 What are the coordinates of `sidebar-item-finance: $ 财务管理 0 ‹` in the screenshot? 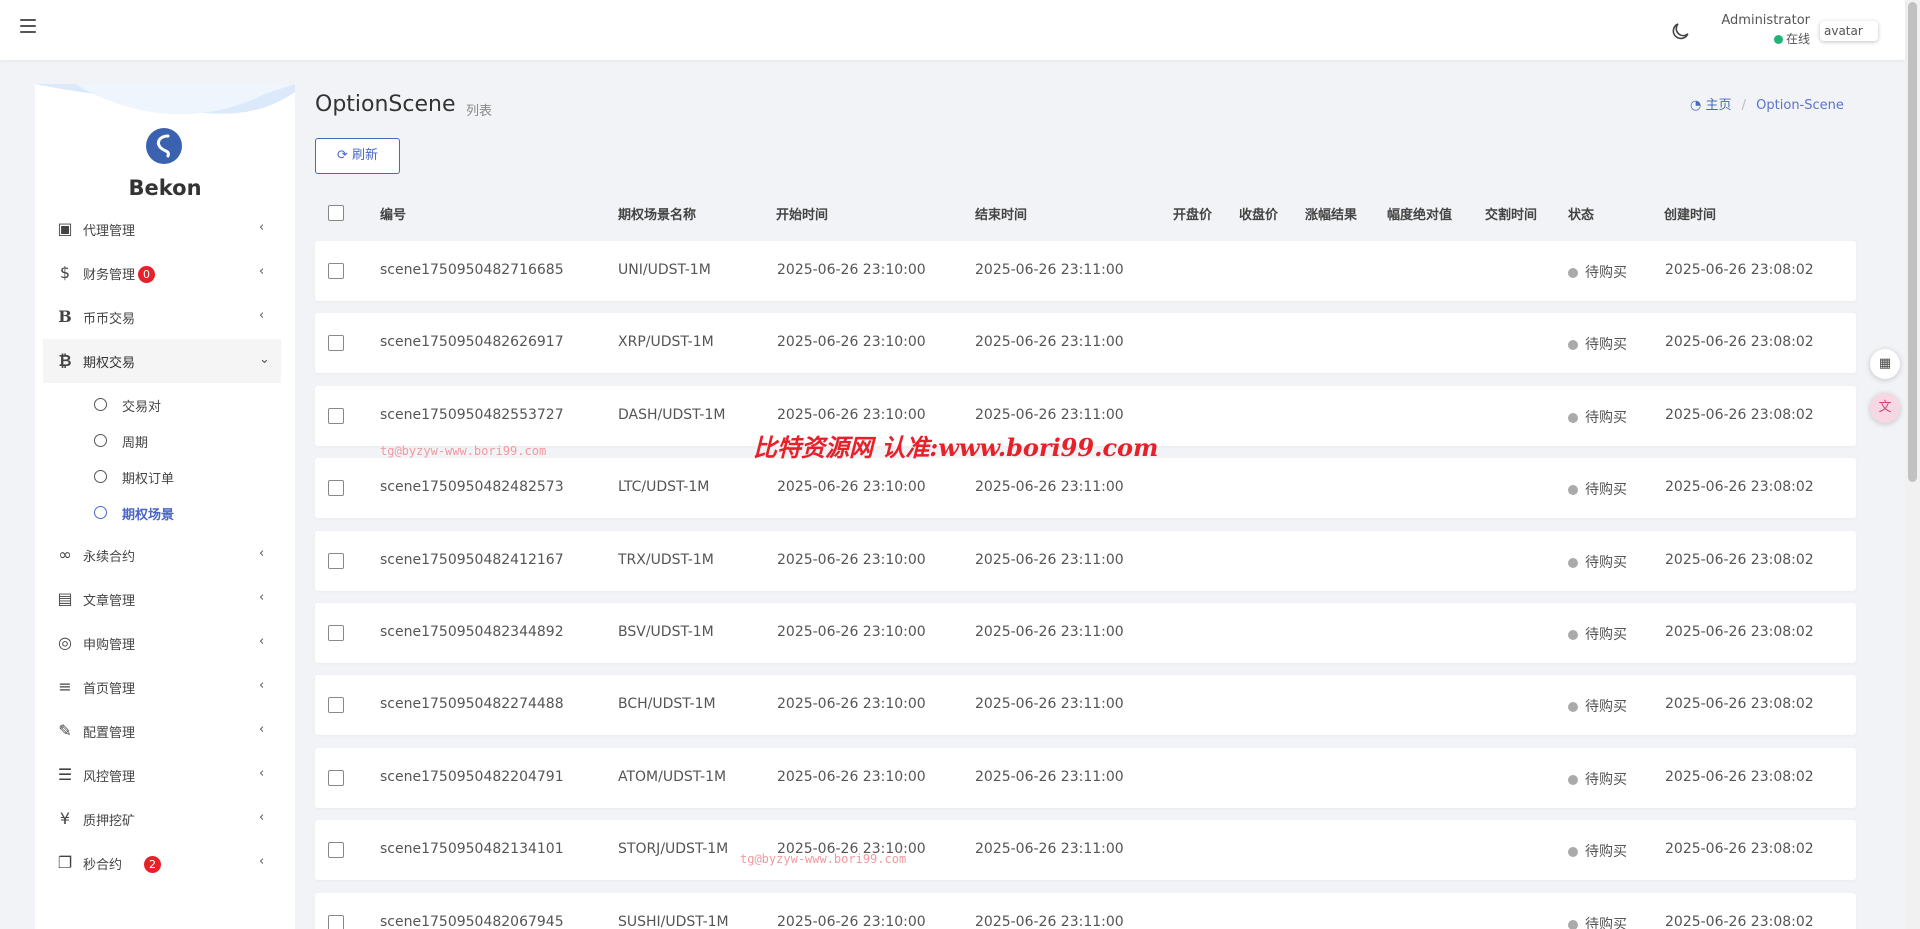 It's located at (165, 273).